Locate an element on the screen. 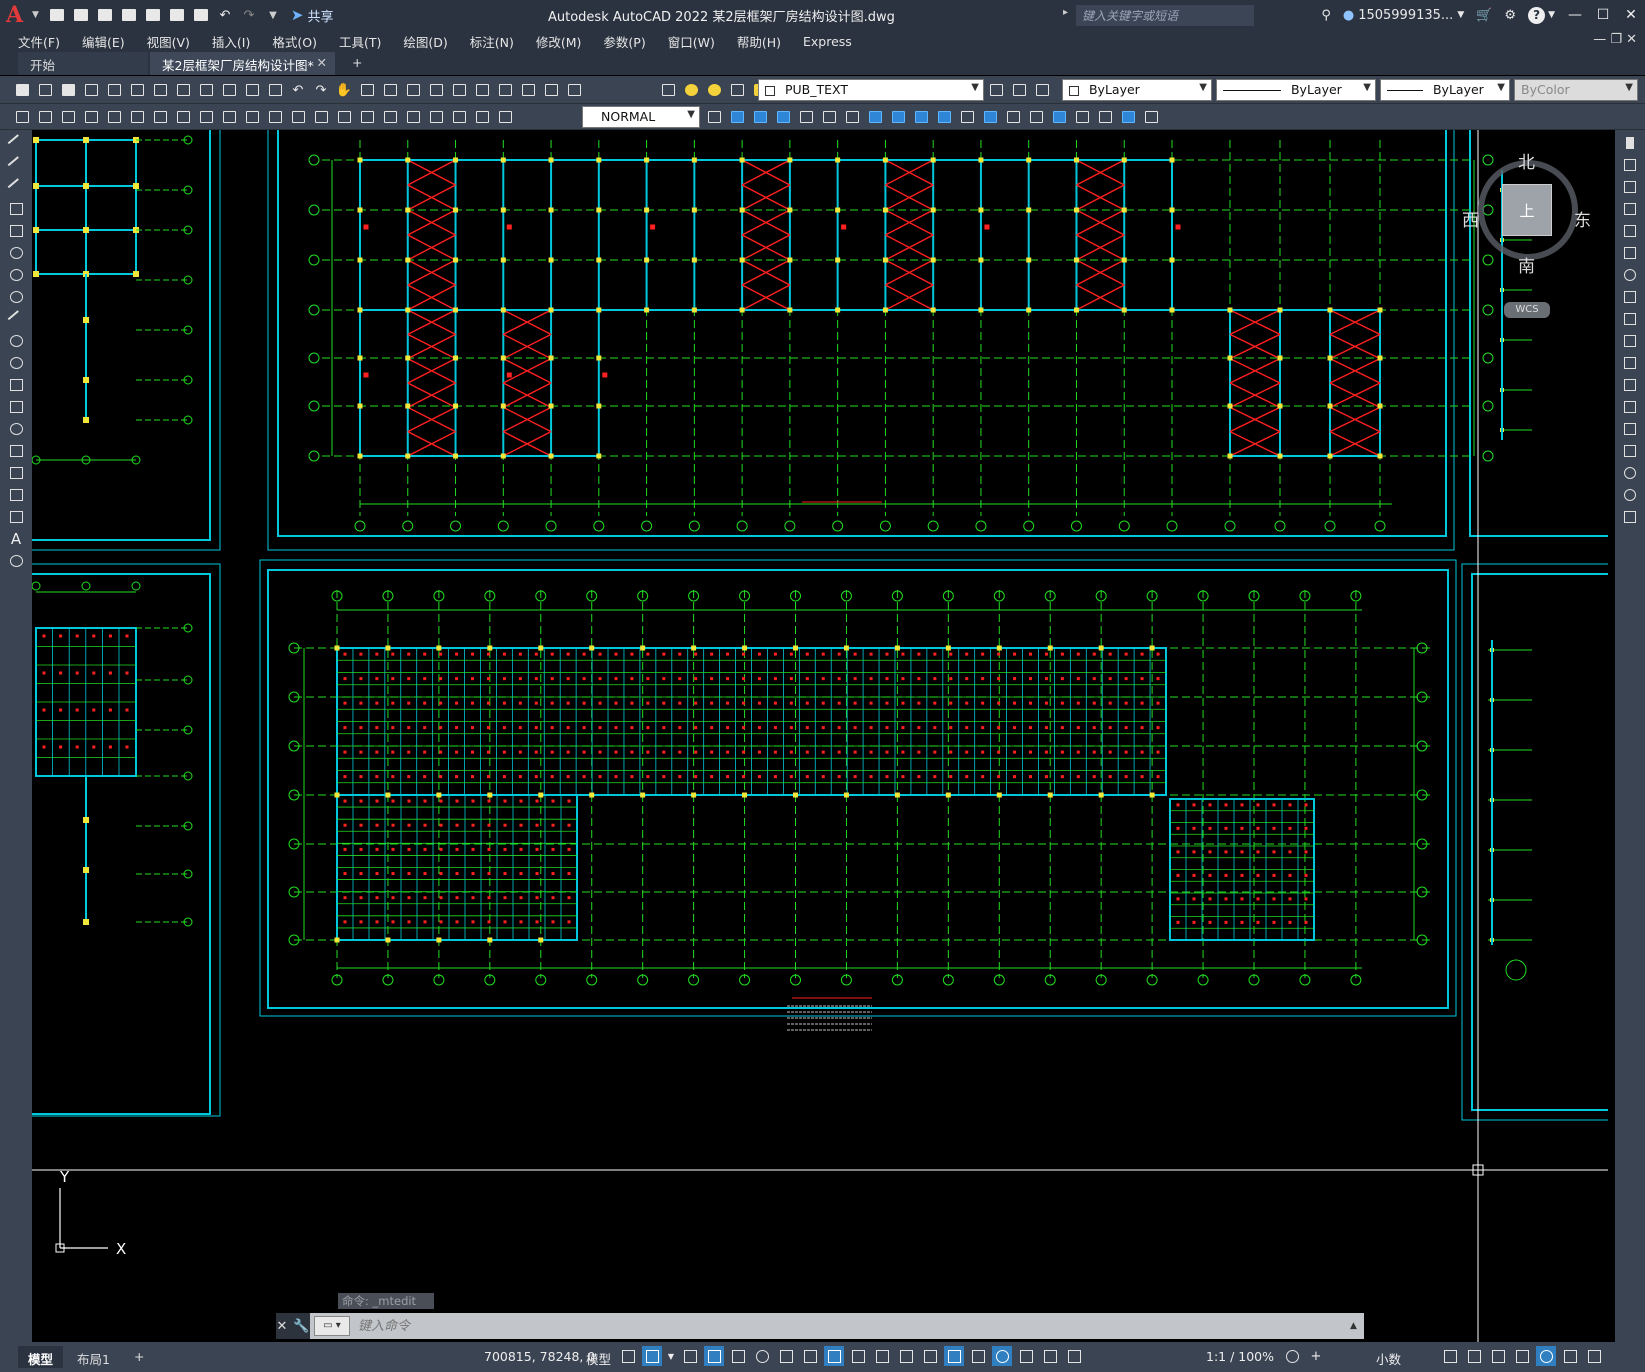  layer-states-icon is located at coordinates (1042, 90).